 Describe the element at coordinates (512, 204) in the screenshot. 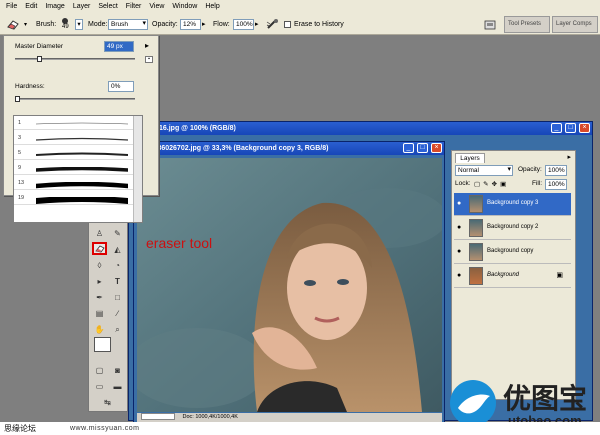

I see `layer-row-background-copy-3: ● Background copy 3` at that location.